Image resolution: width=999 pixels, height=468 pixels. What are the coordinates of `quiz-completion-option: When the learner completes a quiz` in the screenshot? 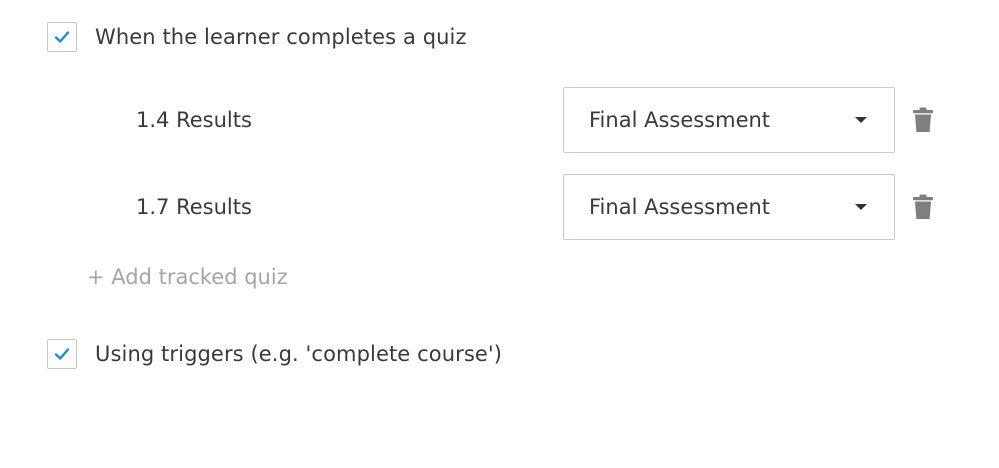 It's located at (257, 37).